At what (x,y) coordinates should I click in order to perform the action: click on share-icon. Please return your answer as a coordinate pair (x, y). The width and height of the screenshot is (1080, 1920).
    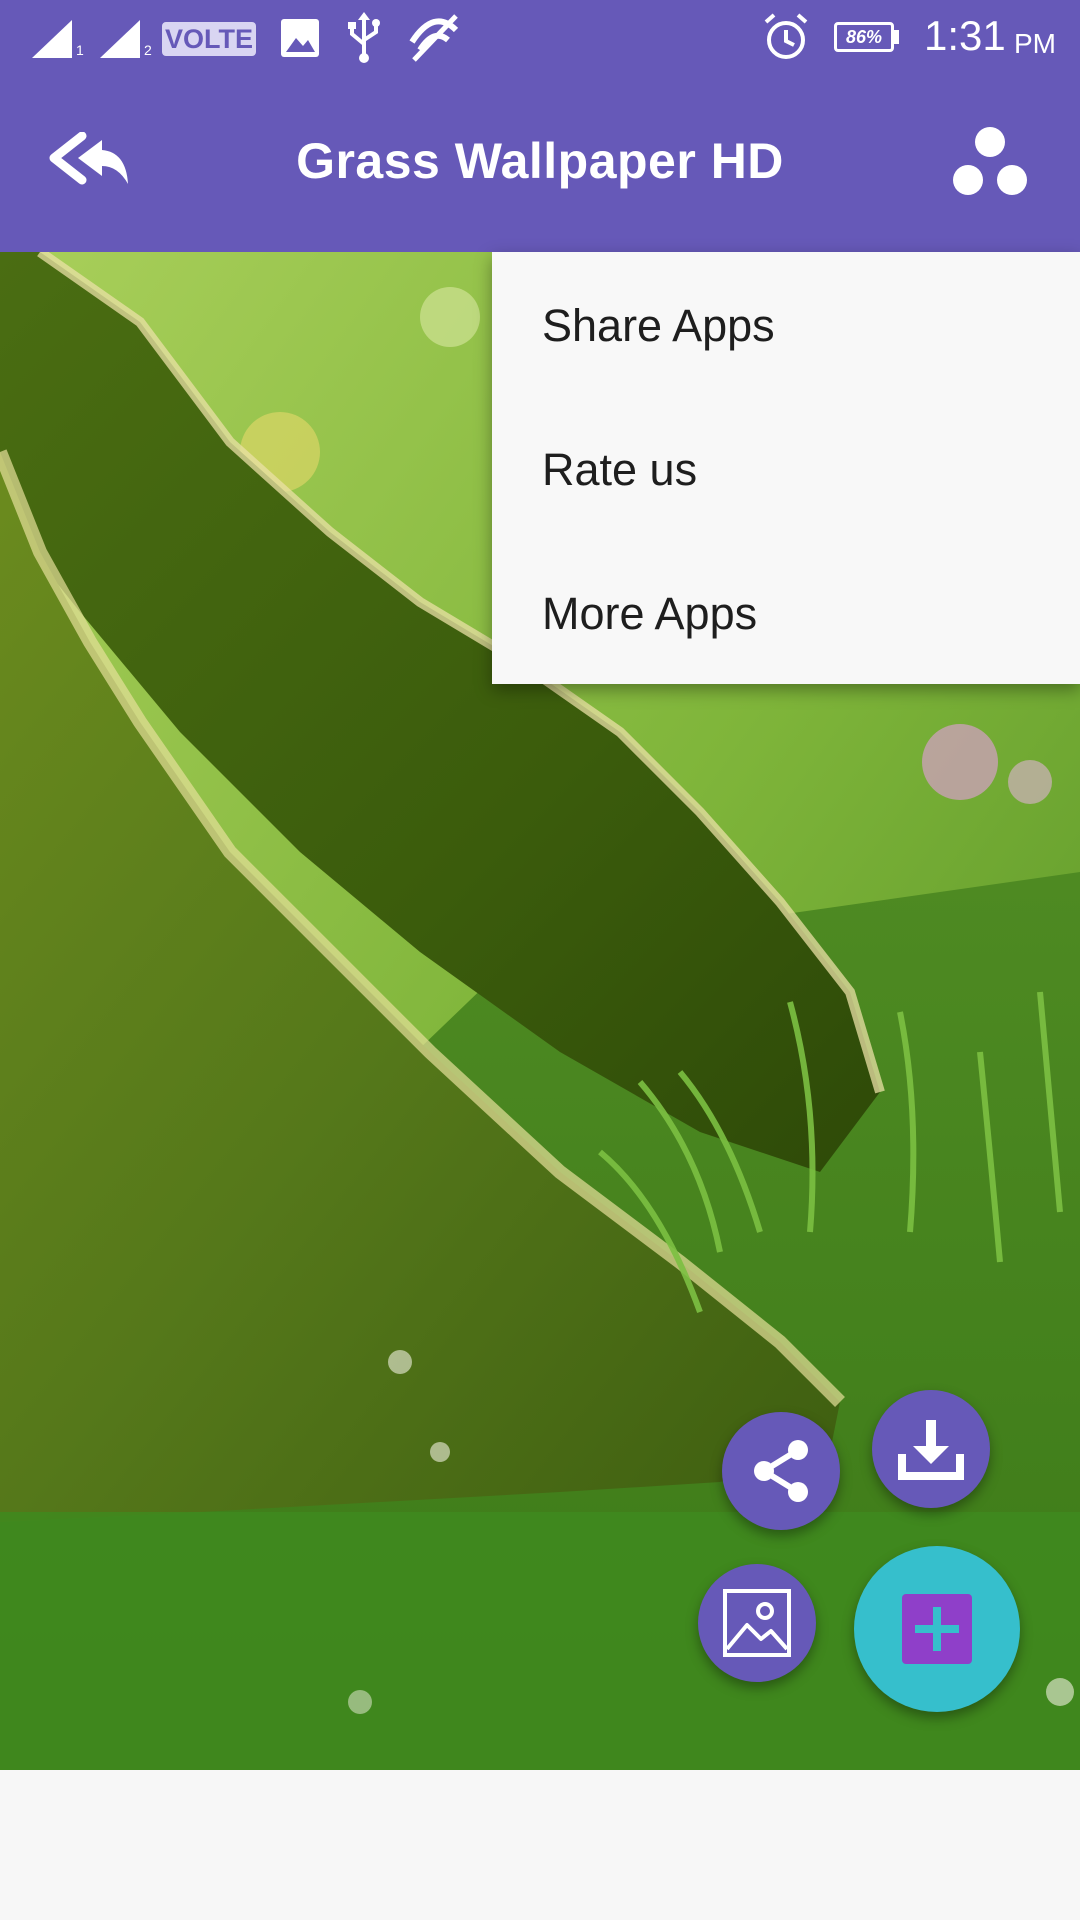
    Looking at the image, I should click on (781, 1471).